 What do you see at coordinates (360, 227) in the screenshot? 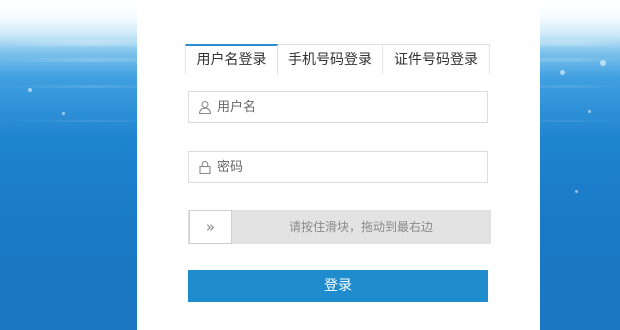
I see `slider-hint: 请按住滑块，拖动到最右边` at bounding box center [360, 227].